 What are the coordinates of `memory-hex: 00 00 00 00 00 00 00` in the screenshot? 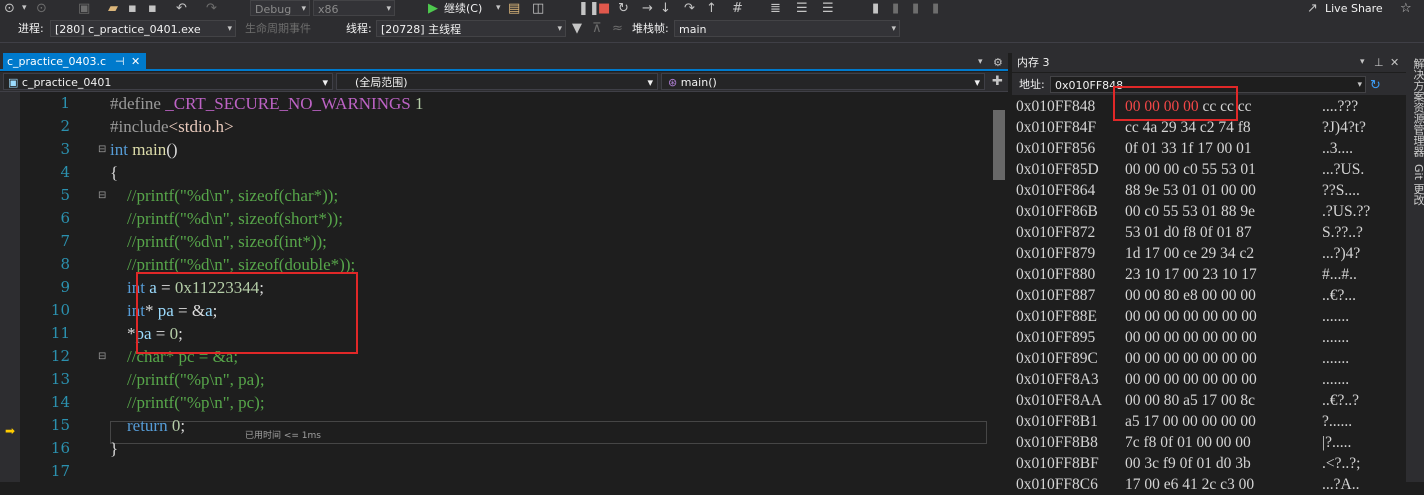 It's located at (1191, 379).